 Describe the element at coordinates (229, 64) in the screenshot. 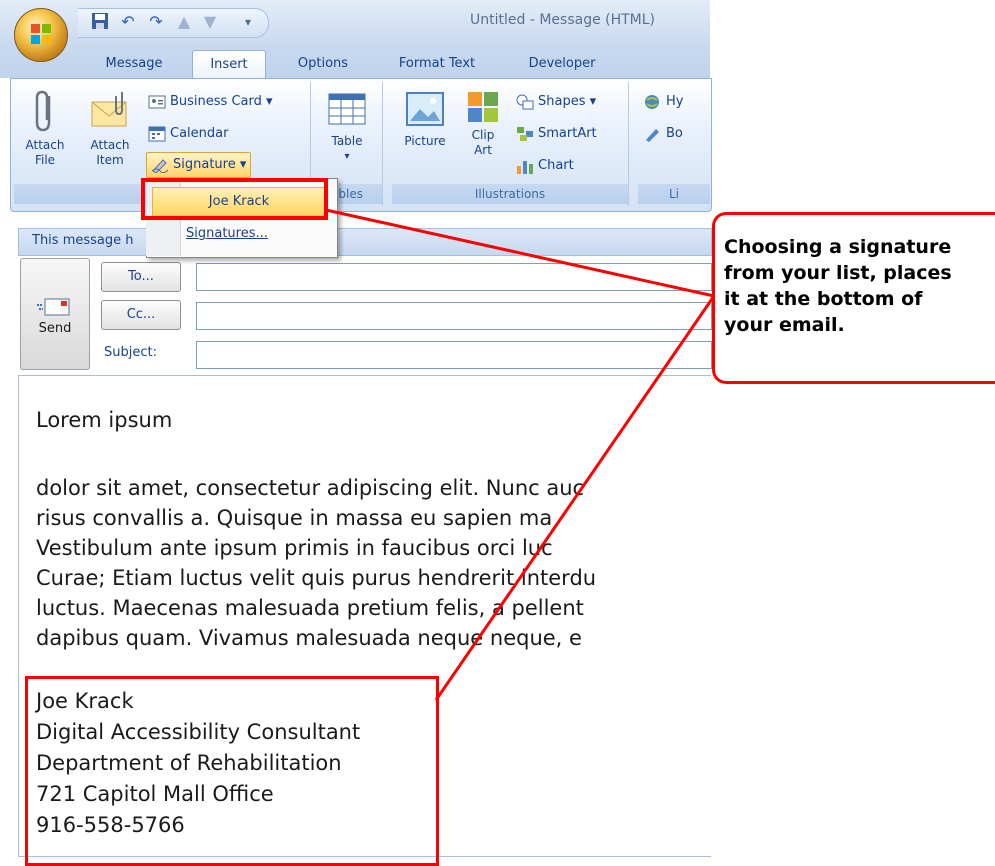

I see `tab-insert: Insert` at that location.